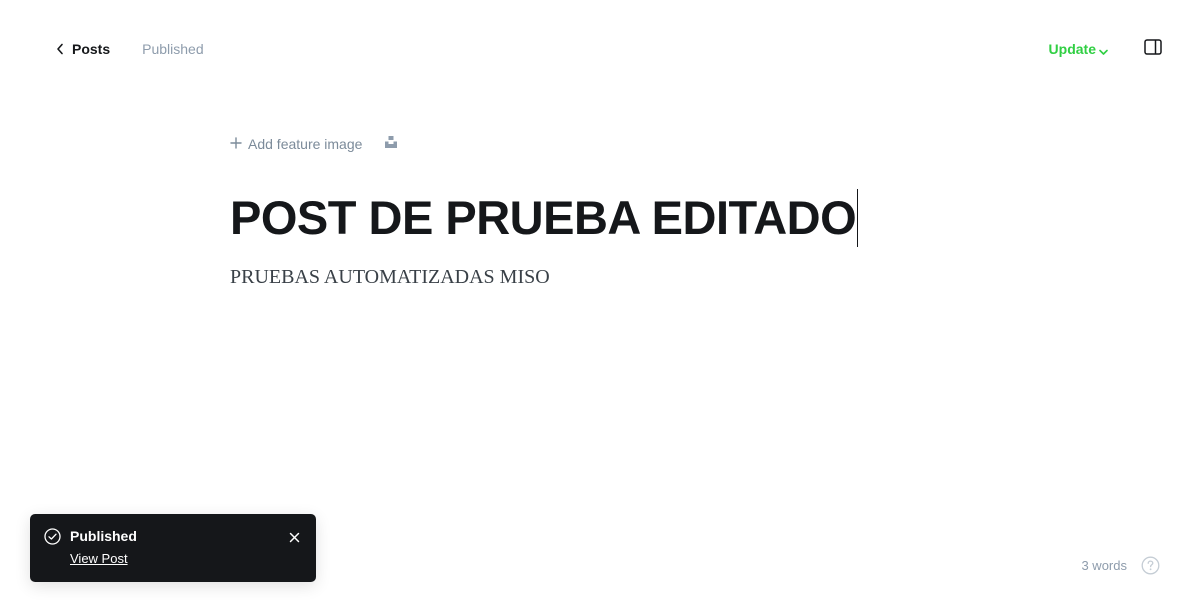  I want to click on published-notification: Published View Post, so click(173, 548).